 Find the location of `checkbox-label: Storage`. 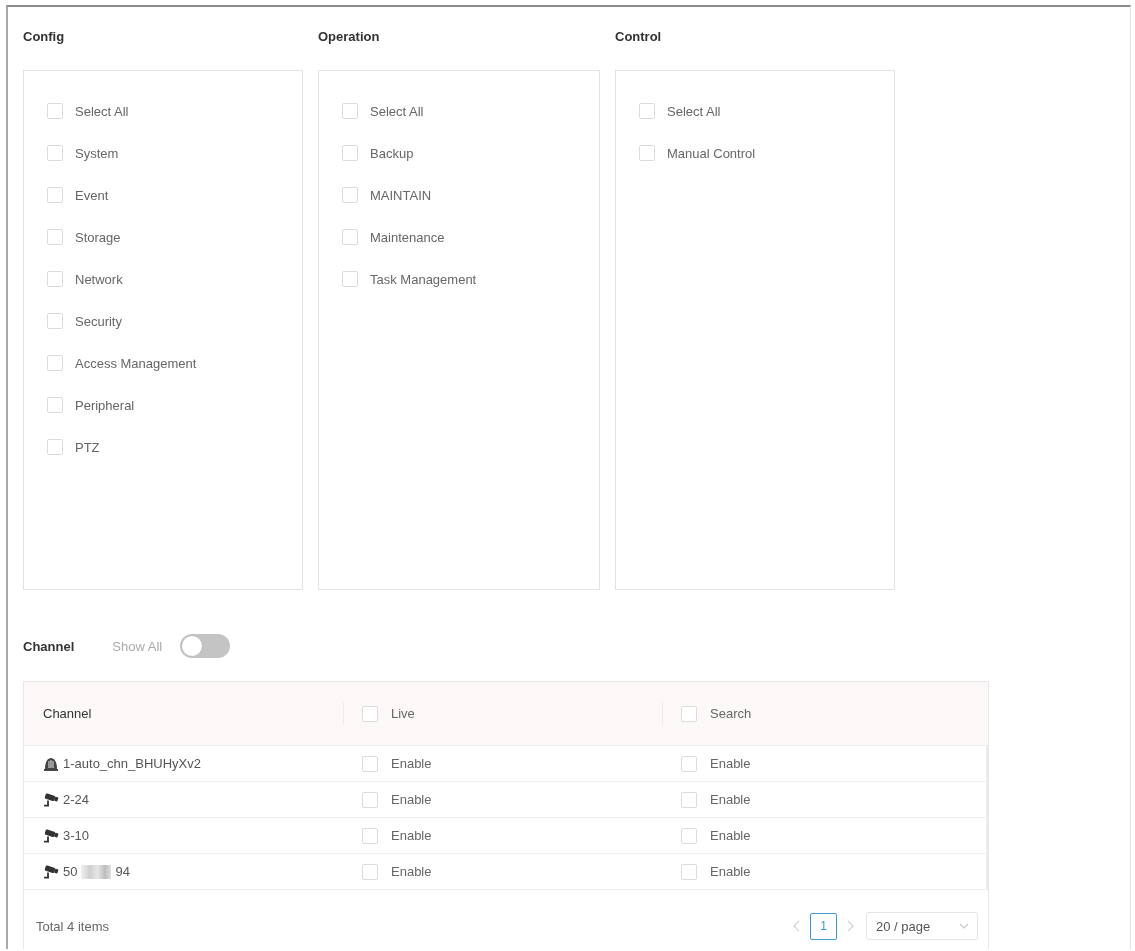

checkbox-label: Storage is located at coordinates (98, 237).